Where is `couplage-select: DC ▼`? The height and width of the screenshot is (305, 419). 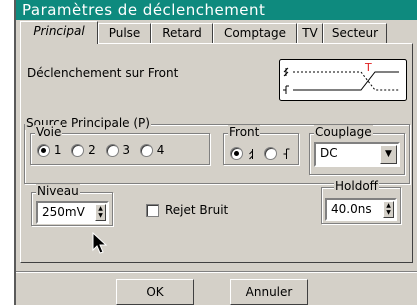
couplage-select: DC ▼ is located at coordinates (357, 154).